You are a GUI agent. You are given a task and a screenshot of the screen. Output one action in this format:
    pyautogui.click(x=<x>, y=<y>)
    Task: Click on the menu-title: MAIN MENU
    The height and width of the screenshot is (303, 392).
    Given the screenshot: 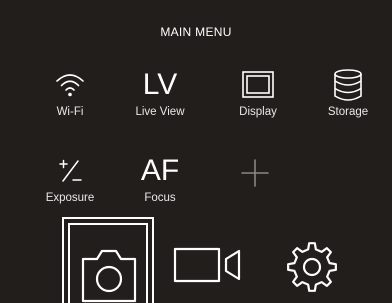 What is the action you would take?
    pyautogui.click(x=196, y=32)
    